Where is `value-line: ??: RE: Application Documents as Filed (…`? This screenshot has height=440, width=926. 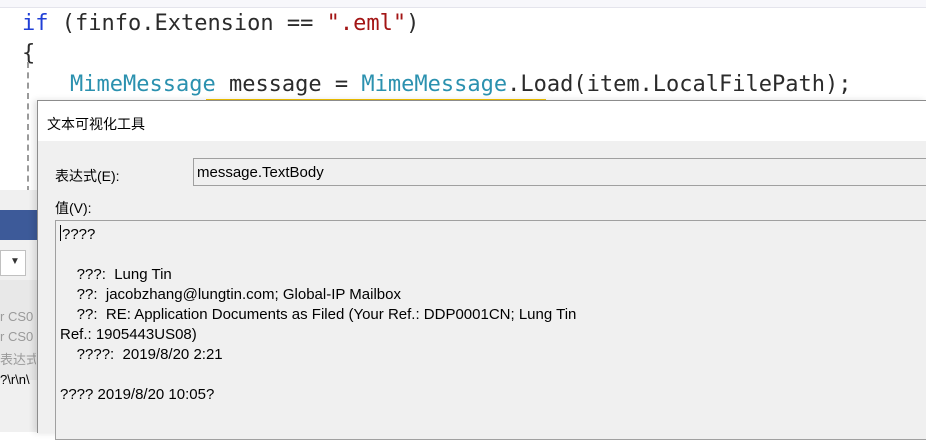 value-line: ??: RE: Application Documents as Filed (… is located at coordinates (318, 314).